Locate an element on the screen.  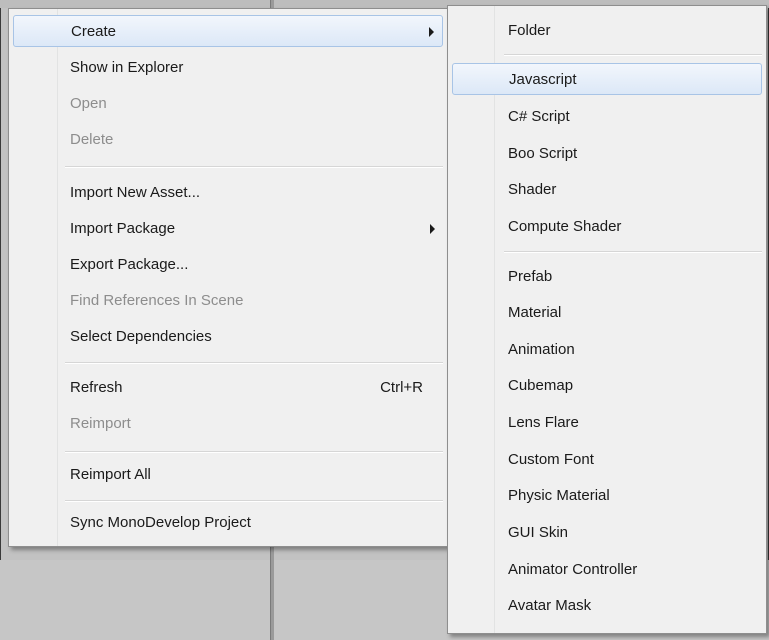
menu-item-create: Create is located at coordinates (228, 31).